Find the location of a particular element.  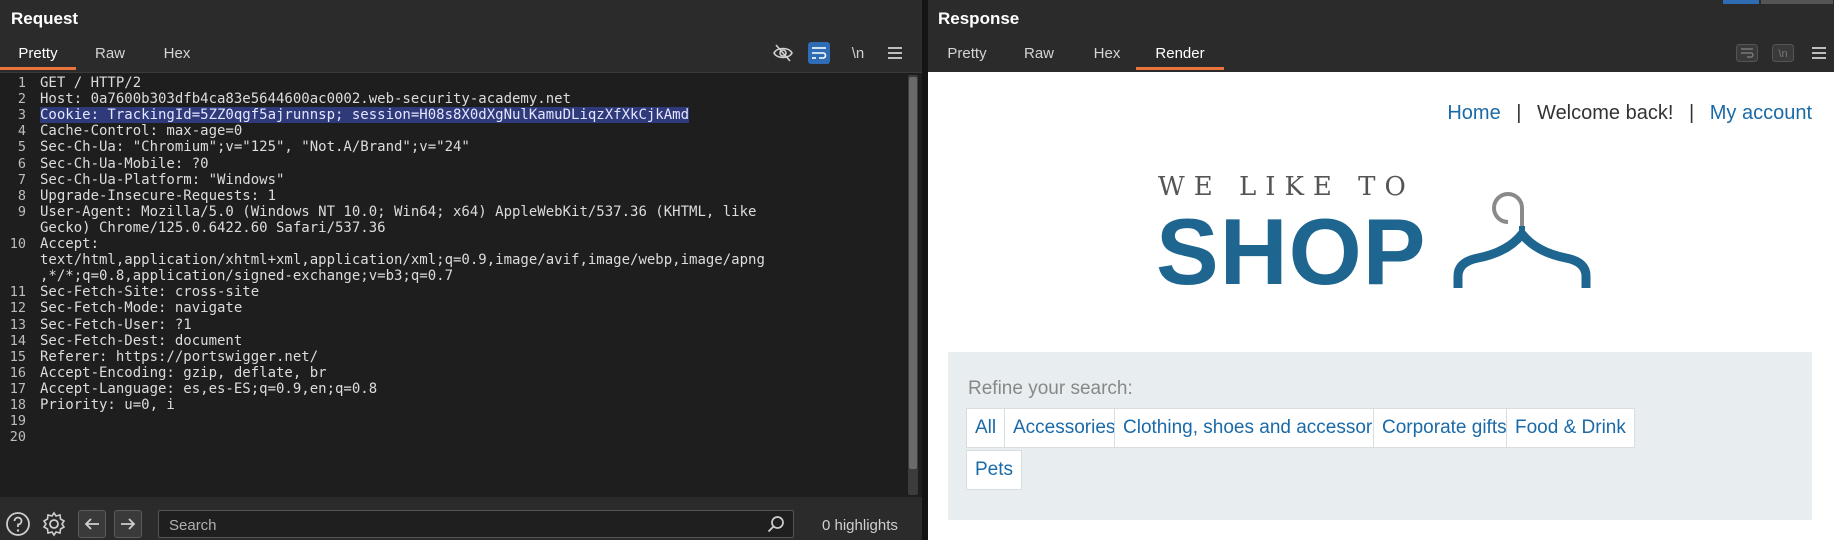

line-number: 20 is located at coordinates (17, 437).